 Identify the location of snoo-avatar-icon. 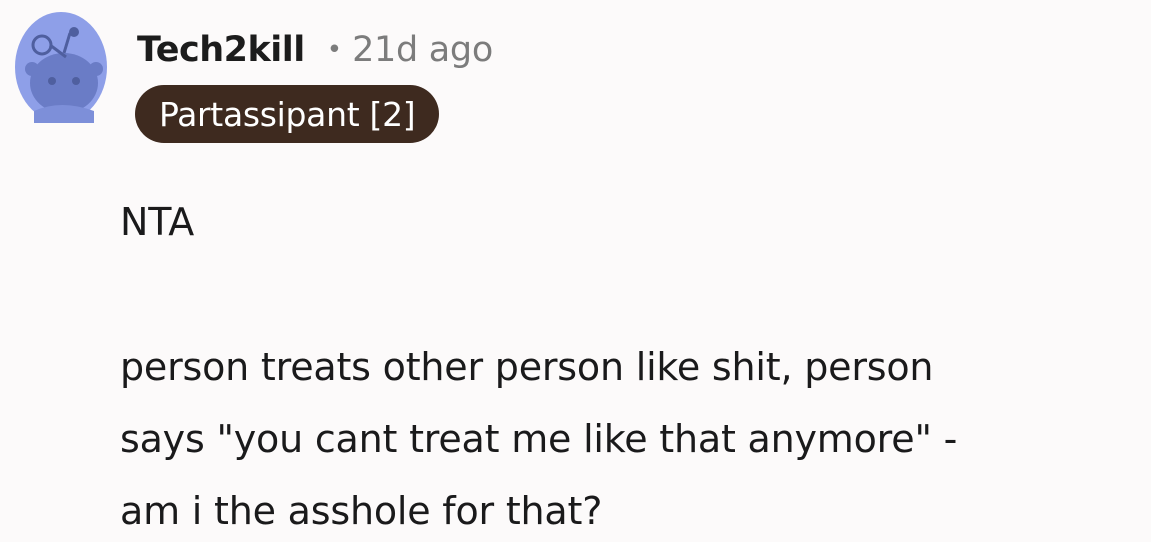
(61, 67).